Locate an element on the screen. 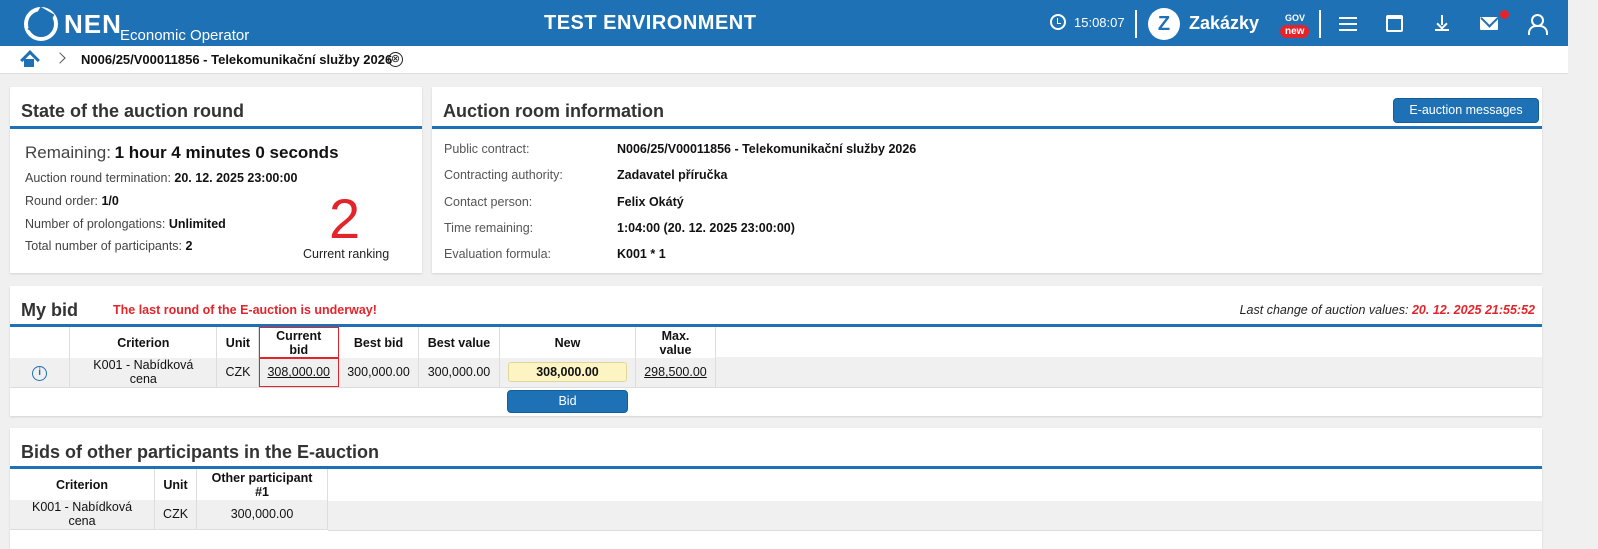 The width and height of the screenshot is (1598, 549). info-cell: i is located at coordinates (40, 373).